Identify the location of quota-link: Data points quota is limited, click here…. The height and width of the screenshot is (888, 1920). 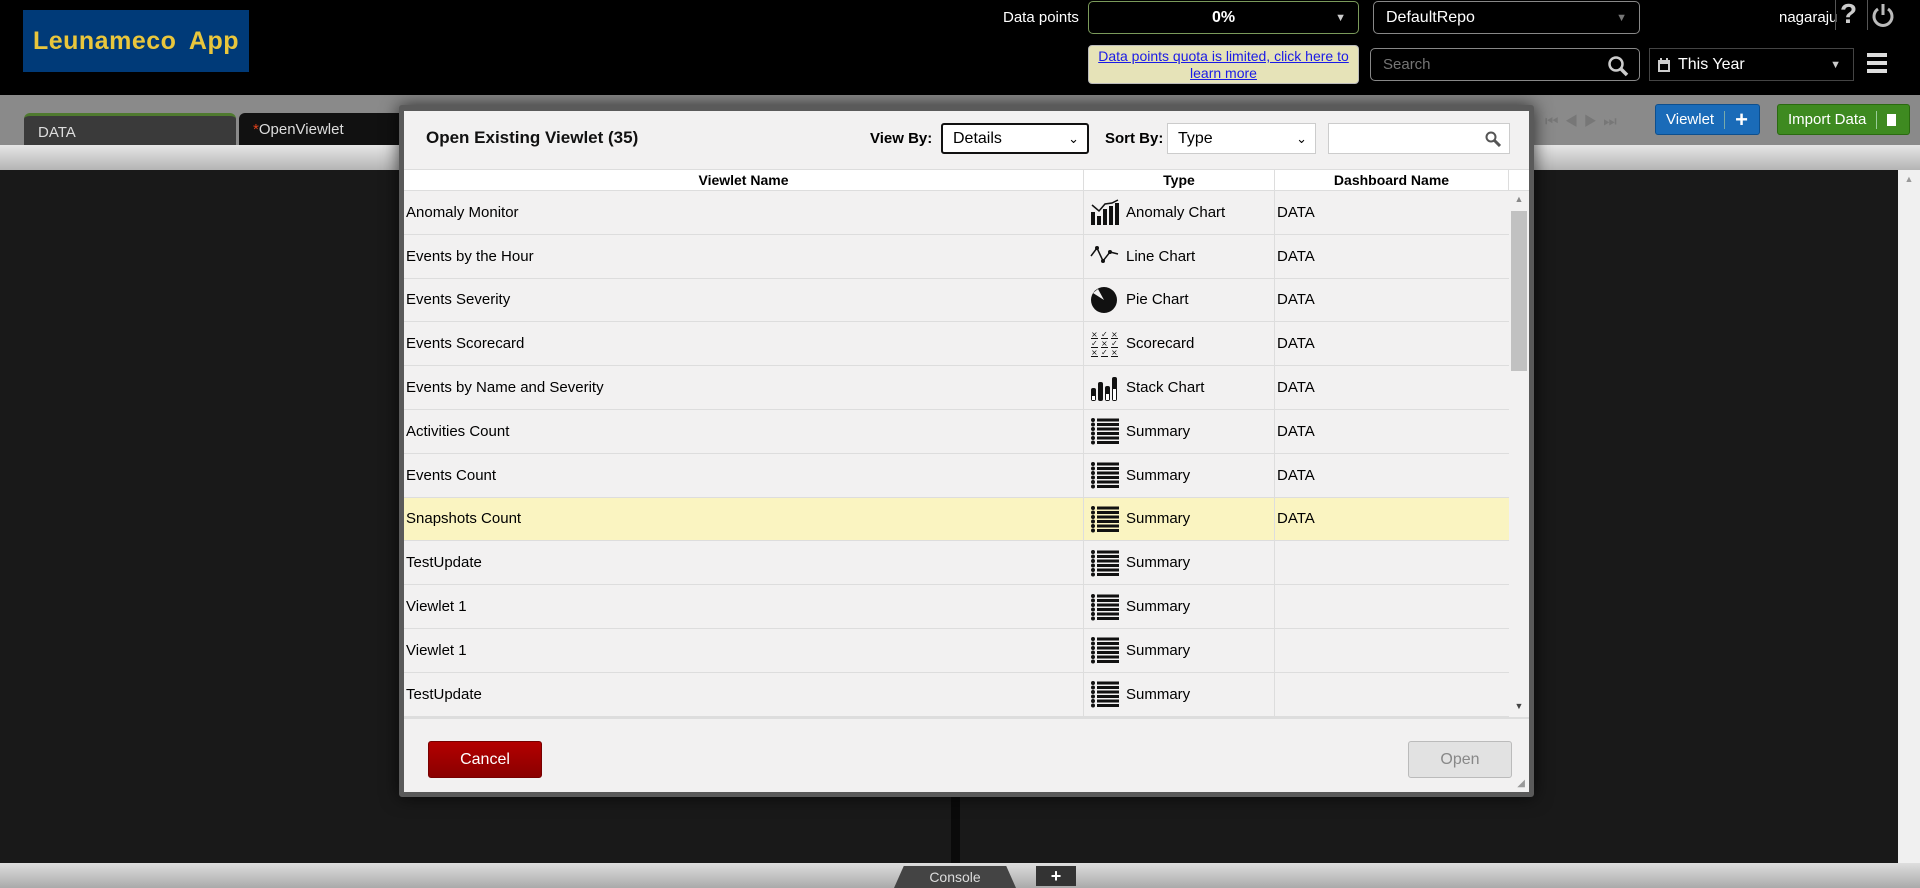
(1223, 64).